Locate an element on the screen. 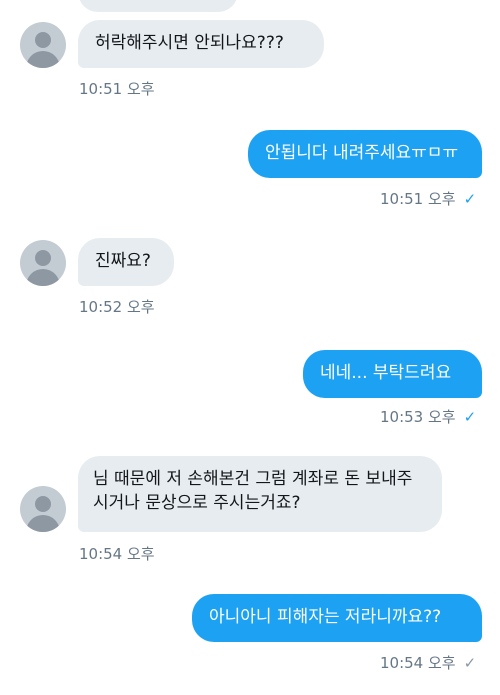 This screenshot has width=500, height=695. message-text: 허락해주시면 안되나요??? is located at coordinates (189, 43).